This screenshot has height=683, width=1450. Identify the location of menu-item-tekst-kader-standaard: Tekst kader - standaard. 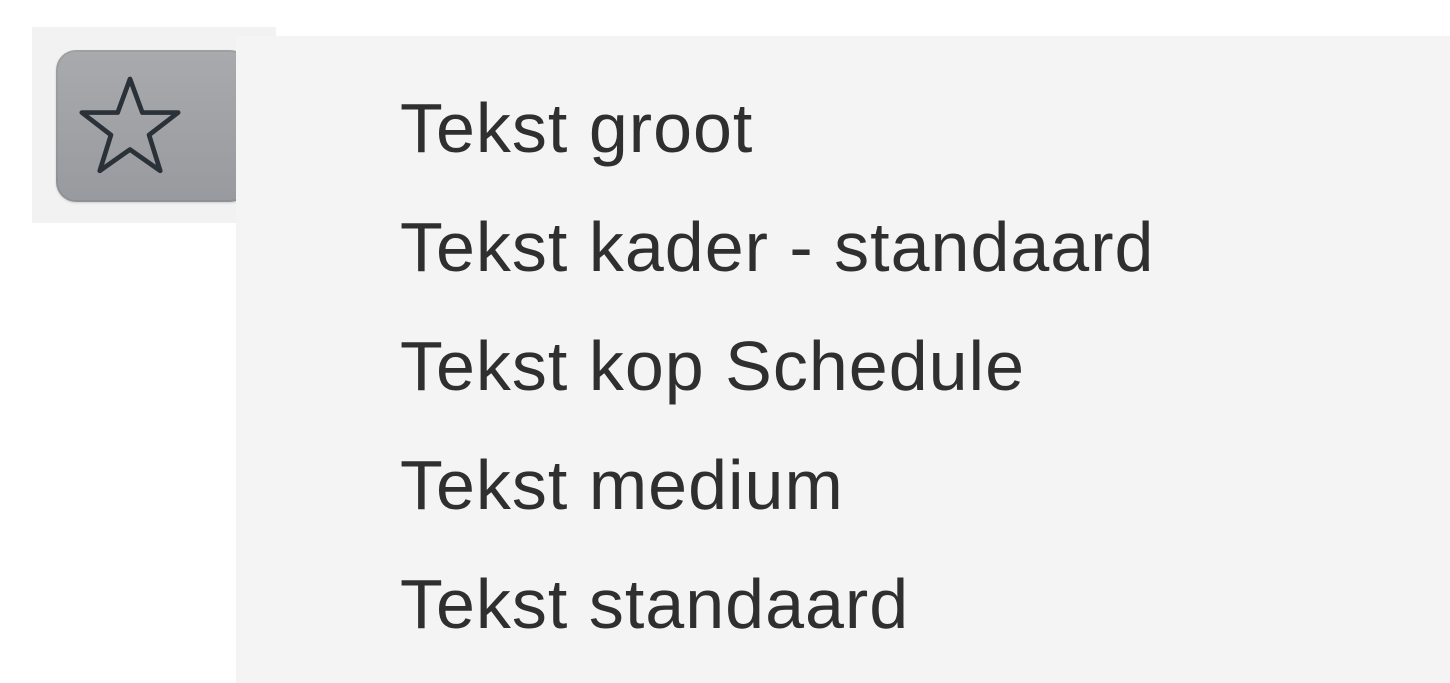
(843, 264).